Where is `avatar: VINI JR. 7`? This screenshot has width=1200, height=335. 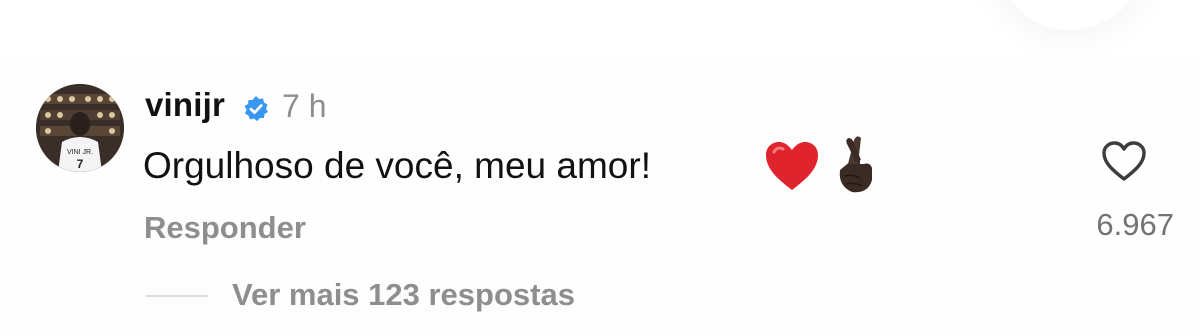
avatar: VINI JR. 7 is located at coordinates (80, 128).